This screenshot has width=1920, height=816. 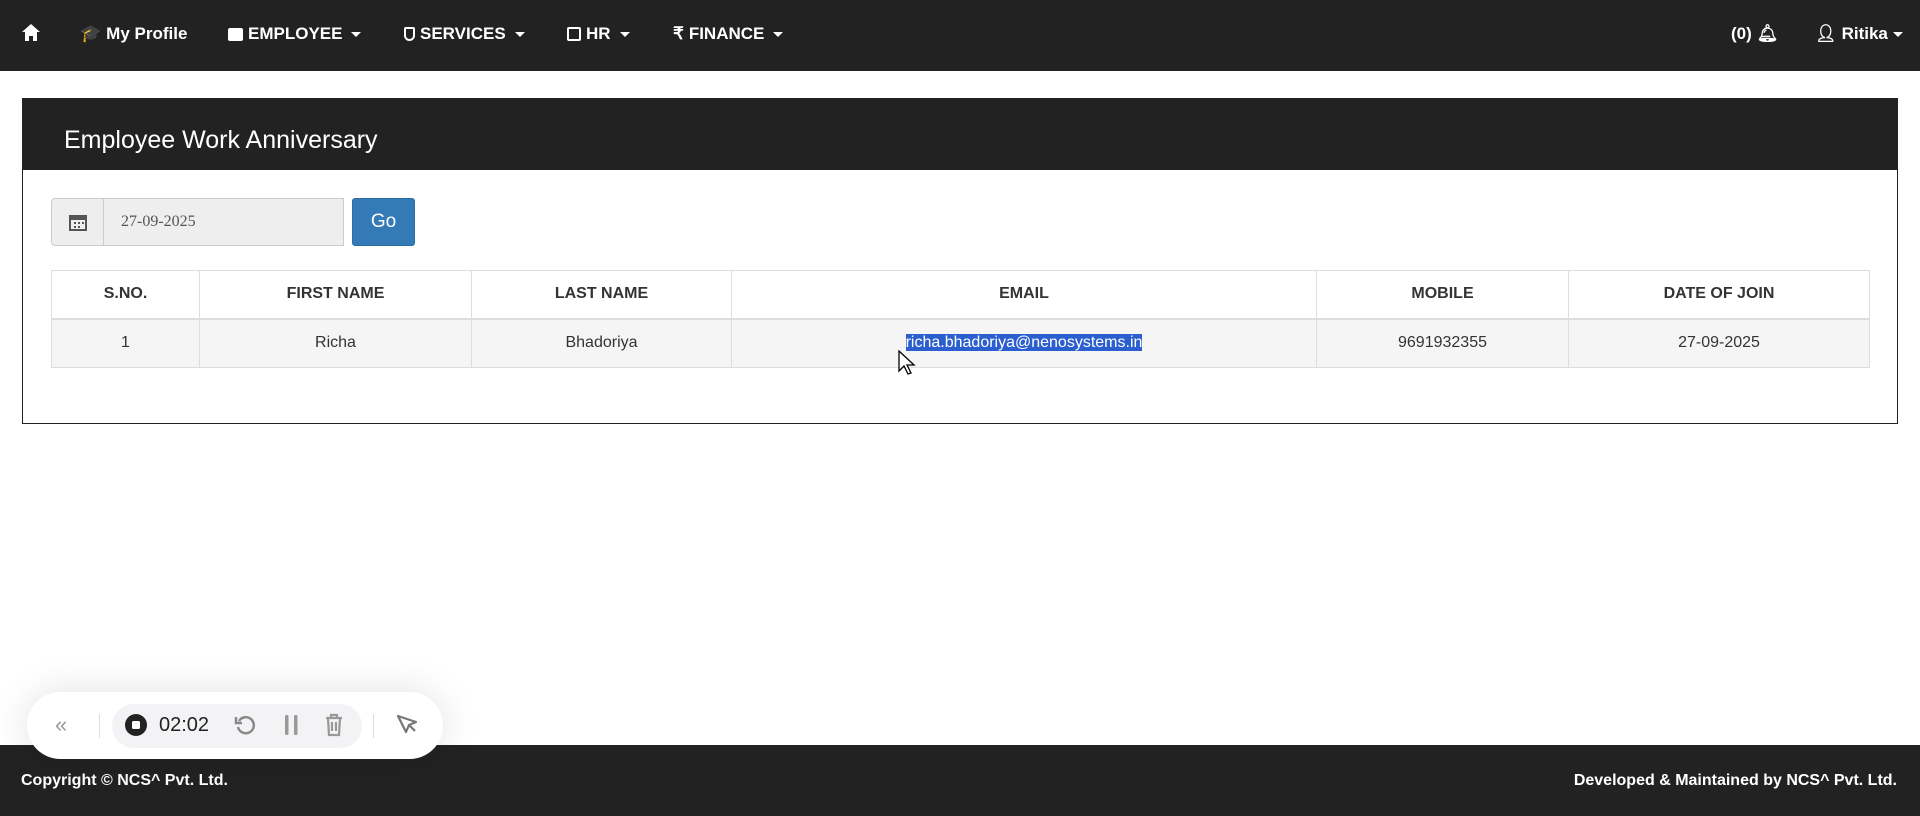 What do you see at coordinates (678, 33) in the screenshot?
I see `rupee-icon: ₹` at bounding box center [678, 33].